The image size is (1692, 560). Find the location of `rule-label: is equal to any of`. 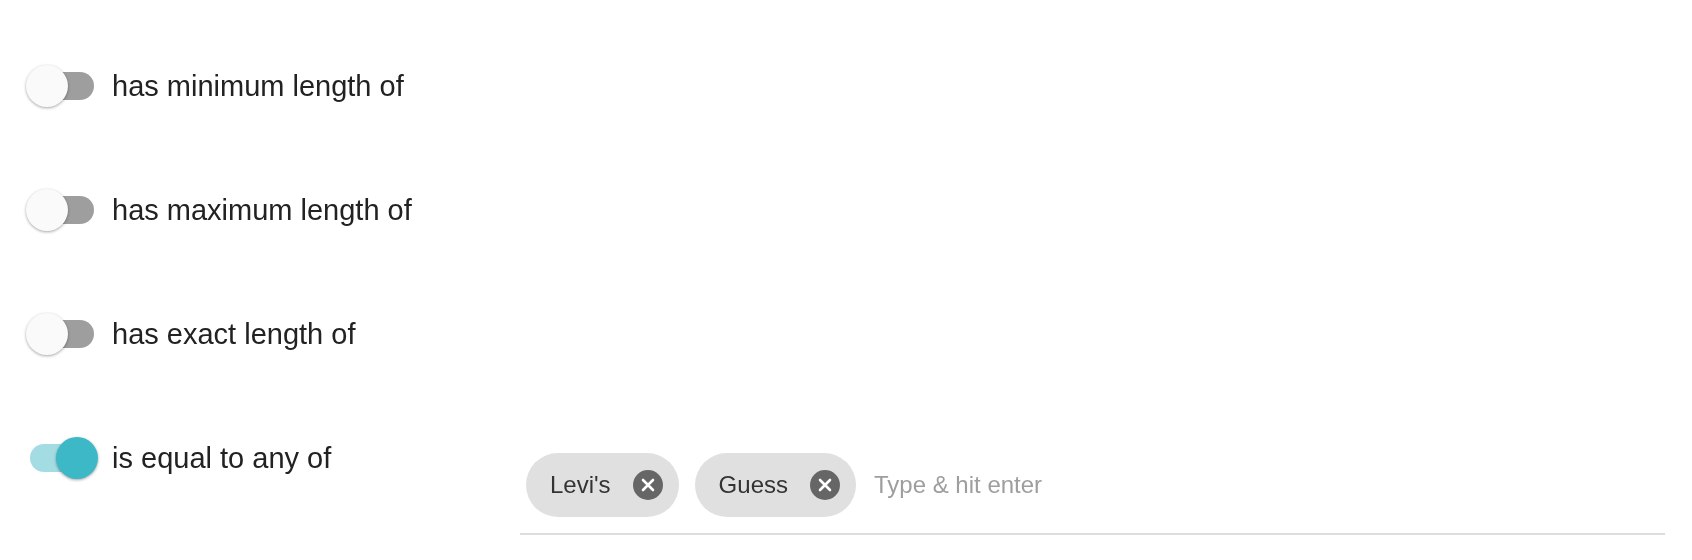

rule-label: is equal to any of is located at coordinates (222, 458).